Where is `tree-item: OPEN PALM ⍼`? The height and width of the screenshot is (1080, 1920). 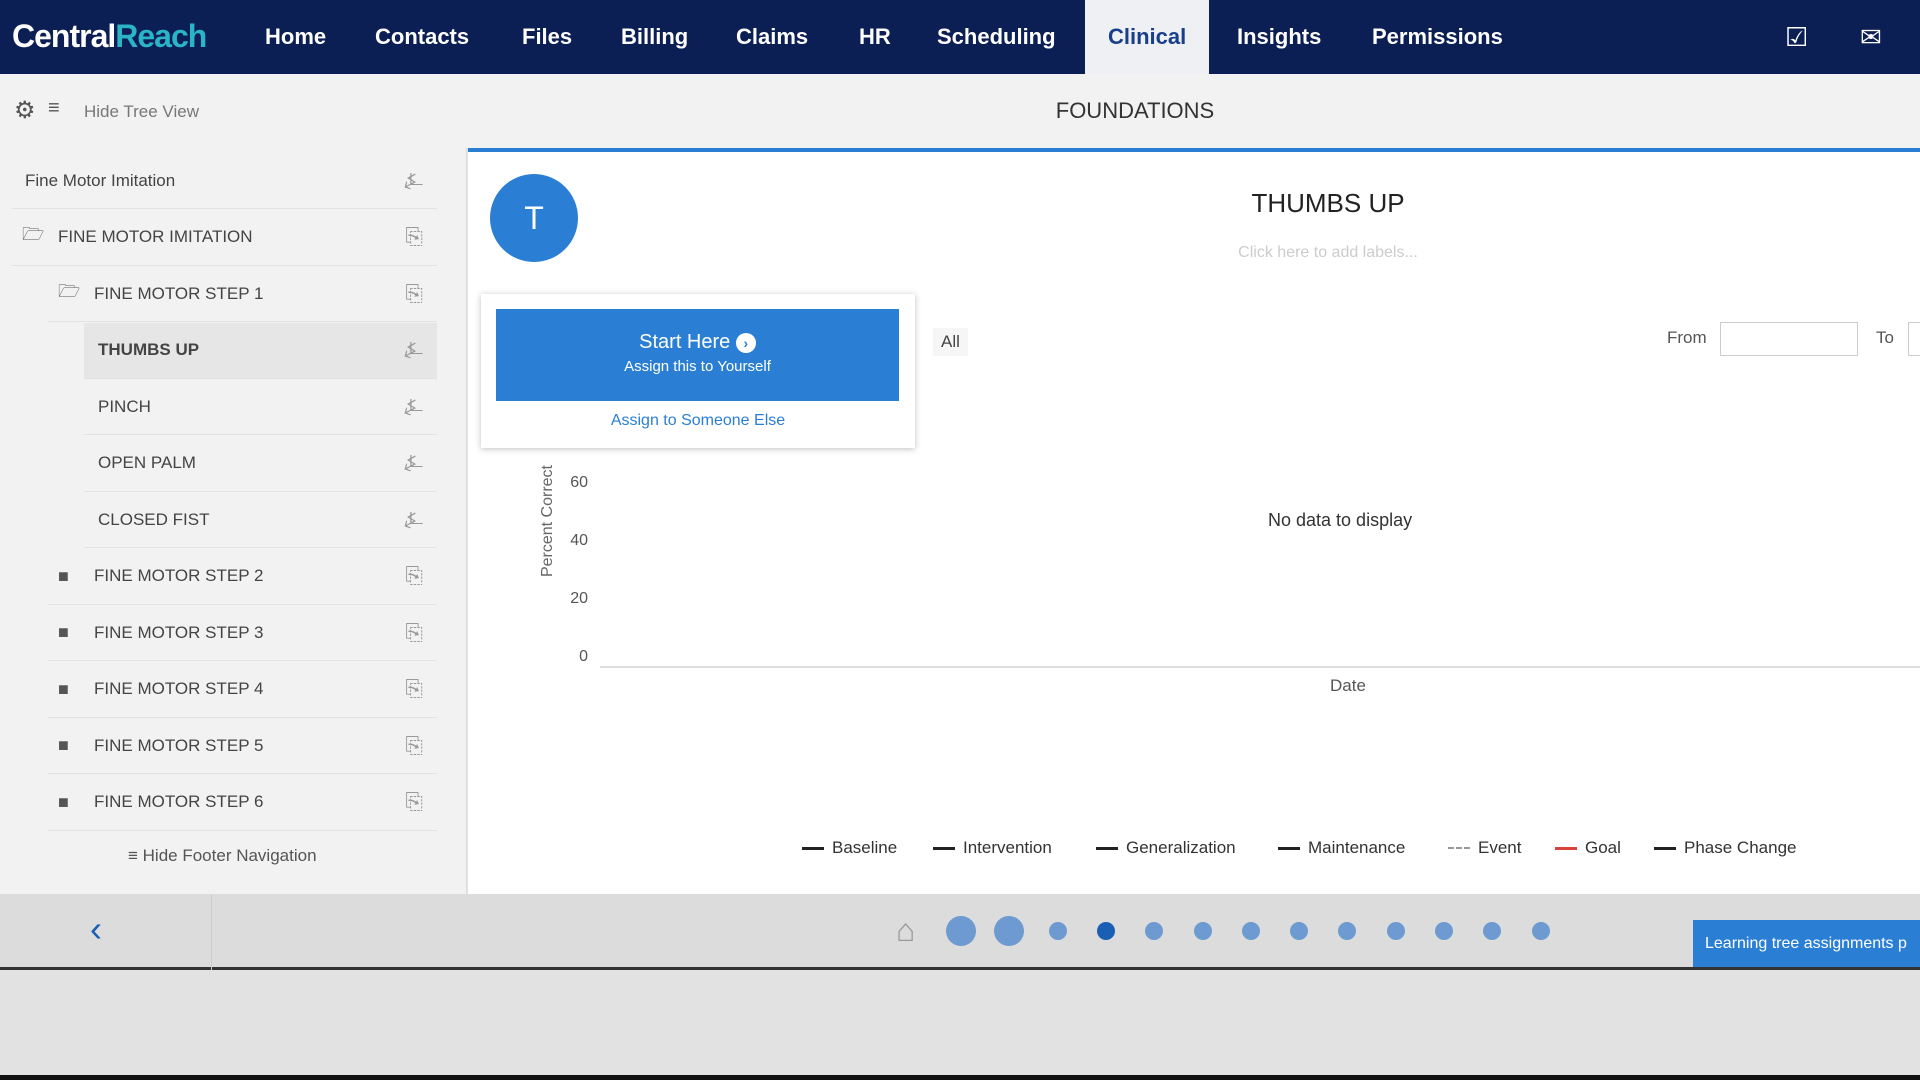 tree-item: OPEN PALM ⍼ is located at coordinates (260, 464).